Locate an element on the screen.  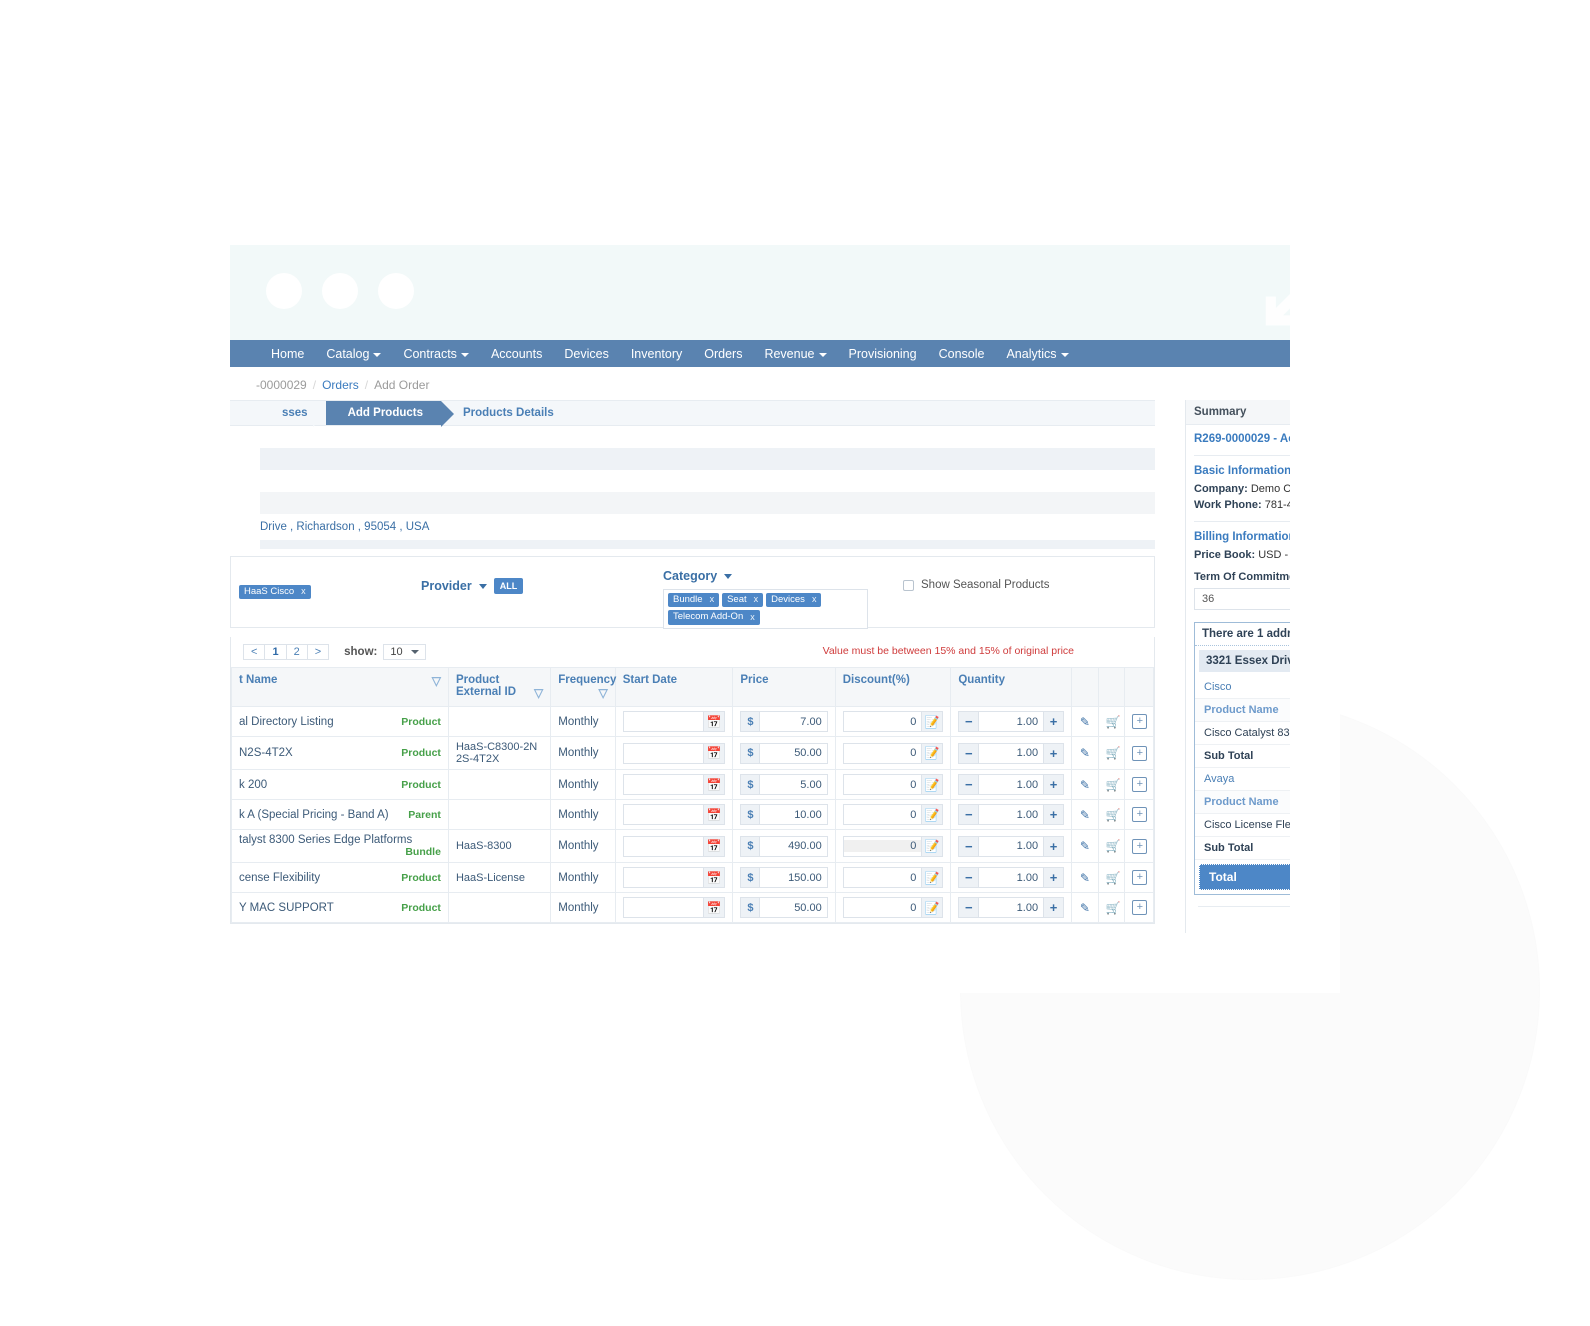
step-add-products: Add Products is located at coordinates (383, 414).